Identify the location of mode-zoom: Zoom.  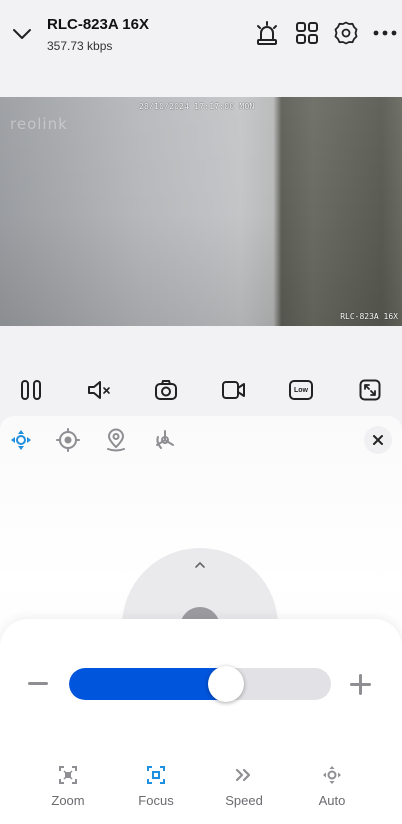
(68, 786).